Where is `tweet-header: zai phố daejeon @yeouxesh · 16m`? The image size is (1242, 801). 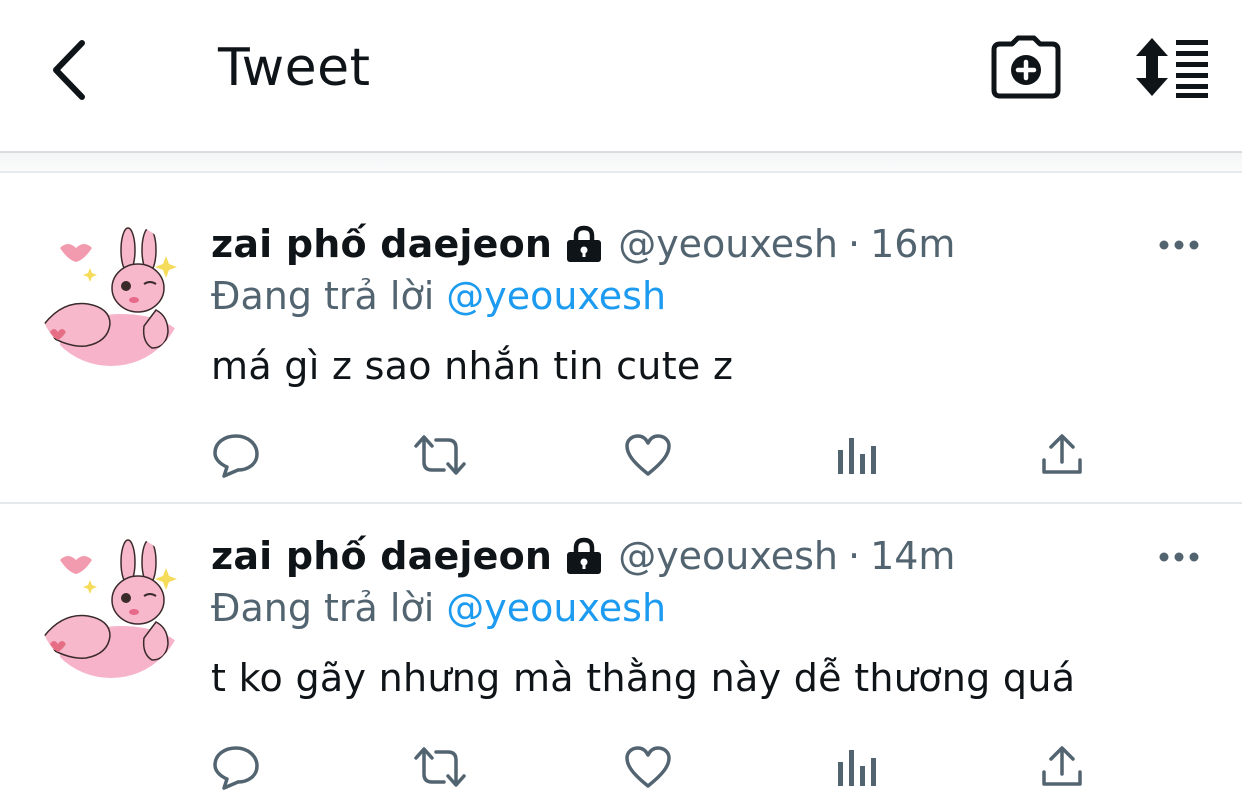 tweet-header: zai phố daejeon @yeouxesh · 16m is located at coordinates (583, 244).